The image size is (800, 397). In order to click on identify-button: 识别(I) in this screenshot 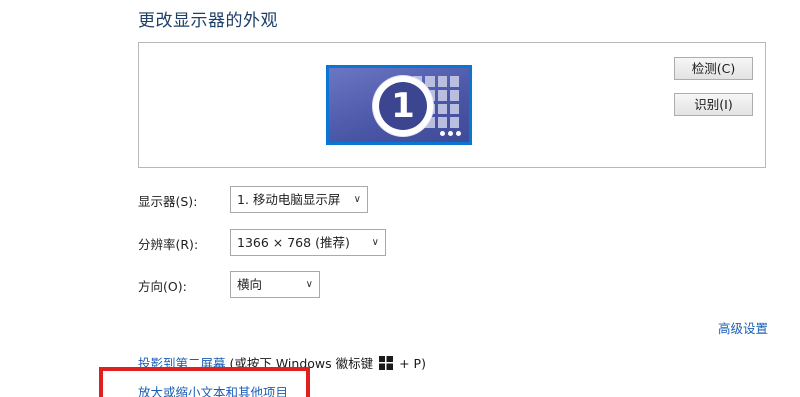, I will do `click(713, 104)`.